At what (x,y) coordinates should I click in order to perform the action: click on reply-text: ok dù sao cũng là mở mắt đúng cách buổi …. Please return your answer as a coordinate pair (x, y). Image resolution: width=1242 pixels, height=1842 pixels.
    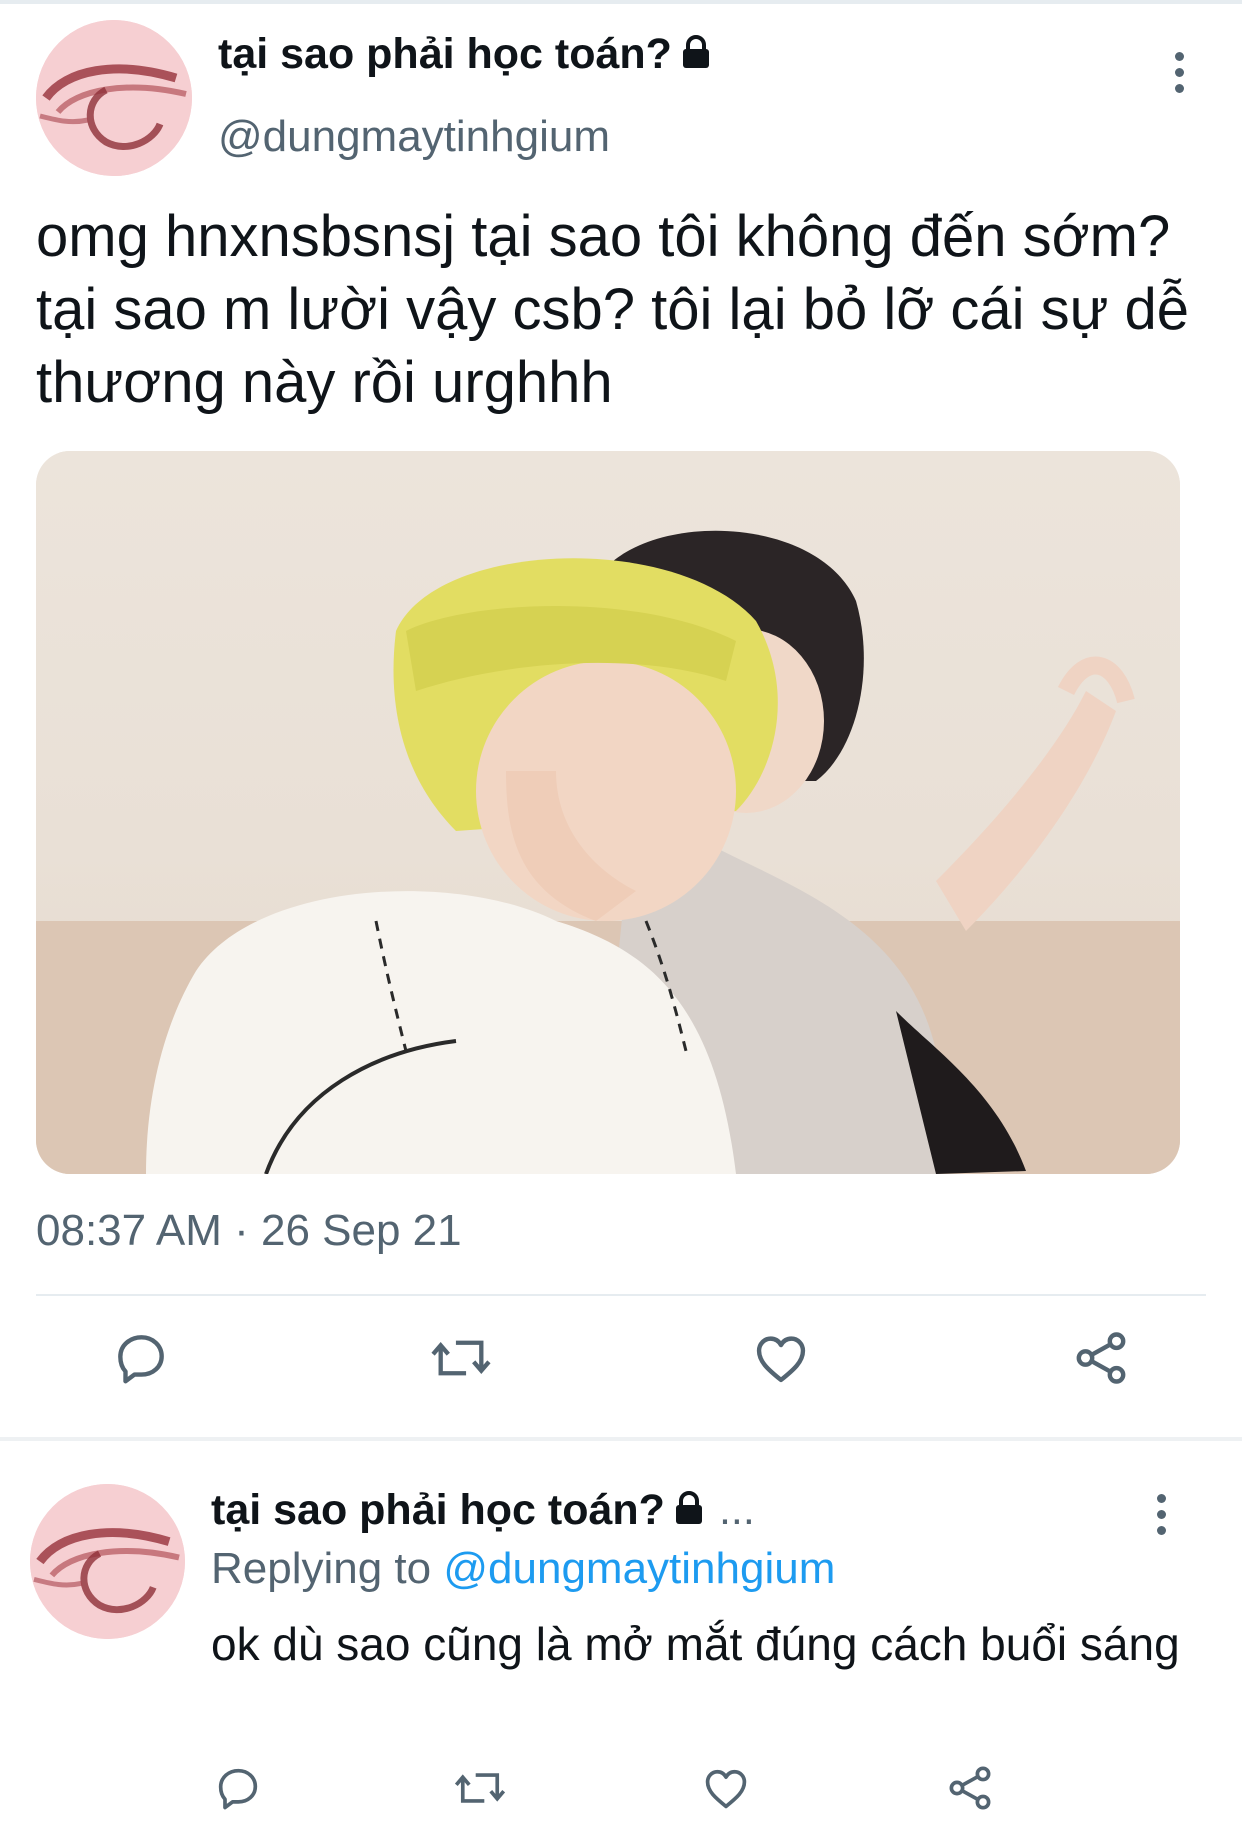
    Looking at the image, I should click on (695, 1644).